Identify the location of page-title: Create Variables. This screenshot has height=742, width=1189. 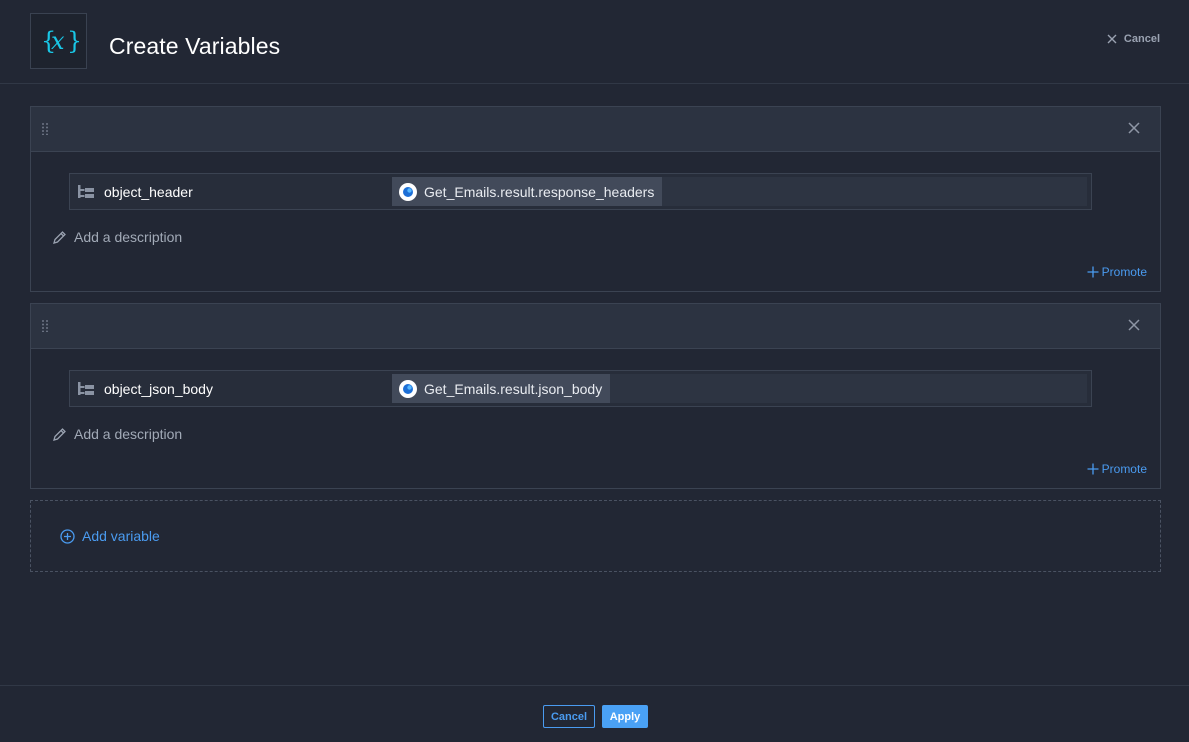
(195, 46).